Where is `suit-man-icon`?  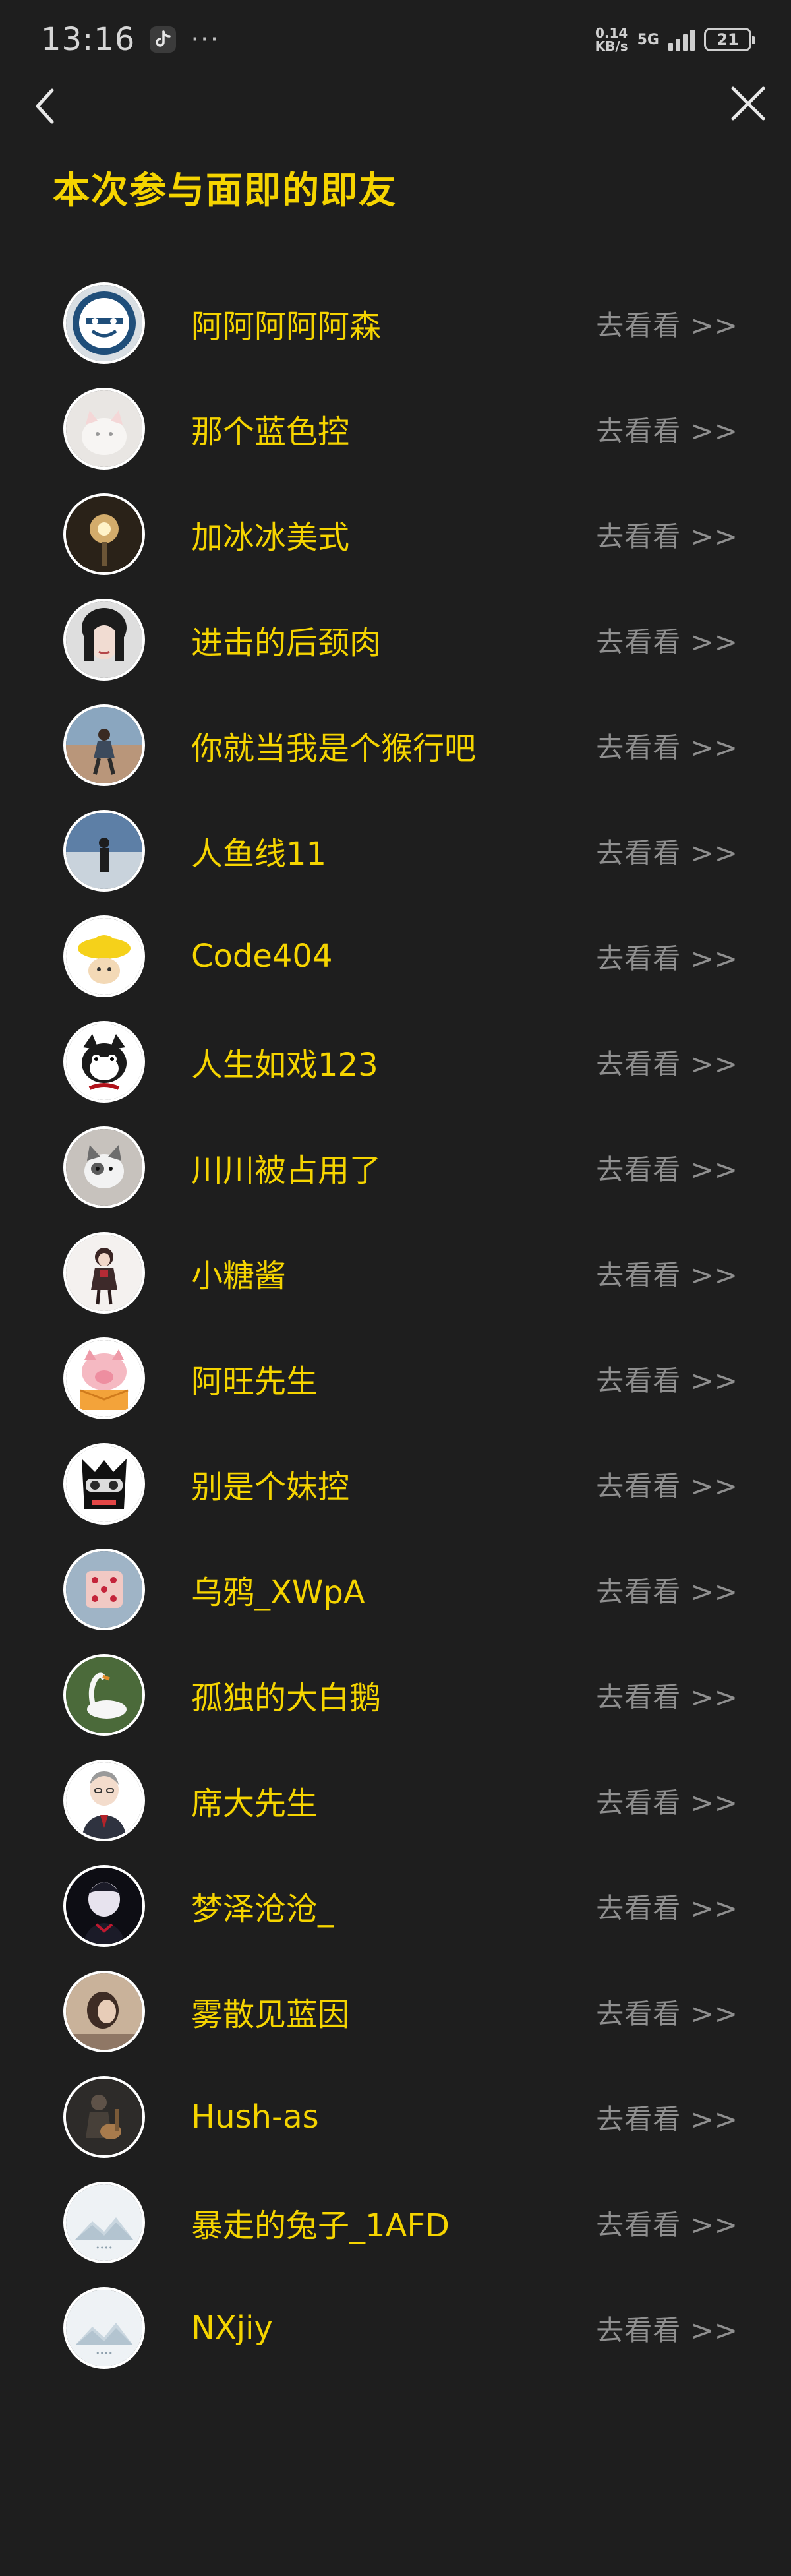
suit-man-icon is located at coordinates (104, 1800).